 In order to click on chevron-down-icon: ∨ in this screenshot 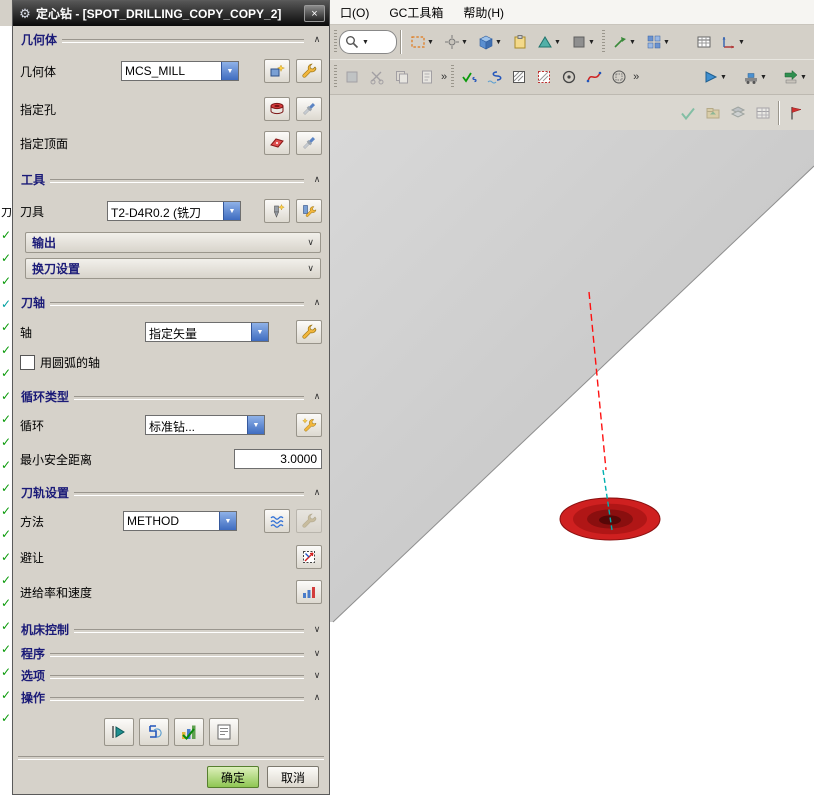, I will do `click(317, 674)`.